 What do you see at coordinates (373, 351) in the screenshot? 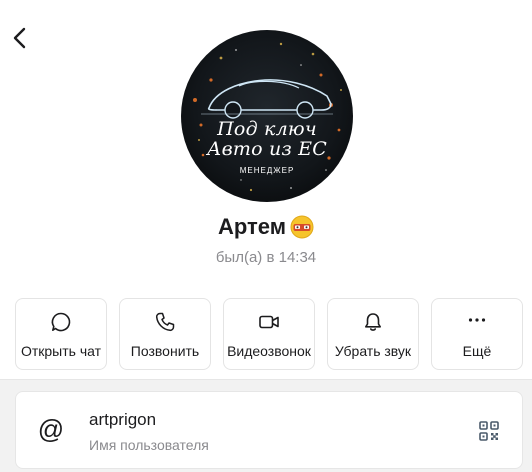
I see `mute-label: Убрать звук` at bounding box center [373, 351].